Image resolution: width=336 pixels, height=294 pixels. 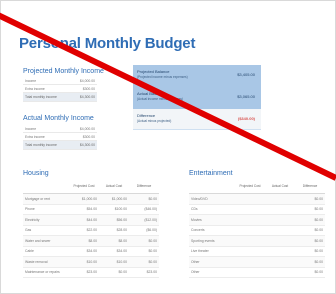 I want to click on table-row: Electricity $44.00 $56.00 ($12.00), so click(x=91, y=220).